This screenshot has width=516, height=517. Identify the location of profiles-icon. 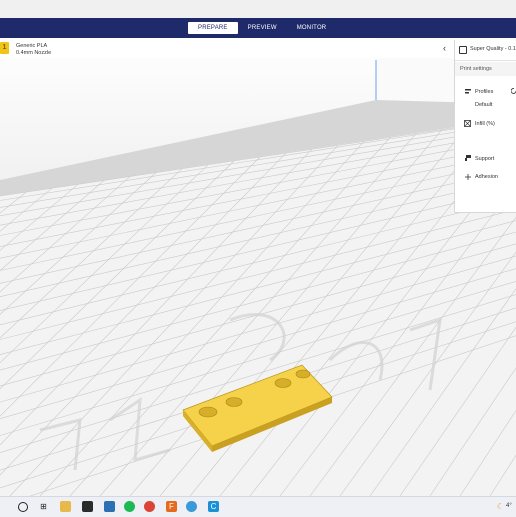
(468, 91).